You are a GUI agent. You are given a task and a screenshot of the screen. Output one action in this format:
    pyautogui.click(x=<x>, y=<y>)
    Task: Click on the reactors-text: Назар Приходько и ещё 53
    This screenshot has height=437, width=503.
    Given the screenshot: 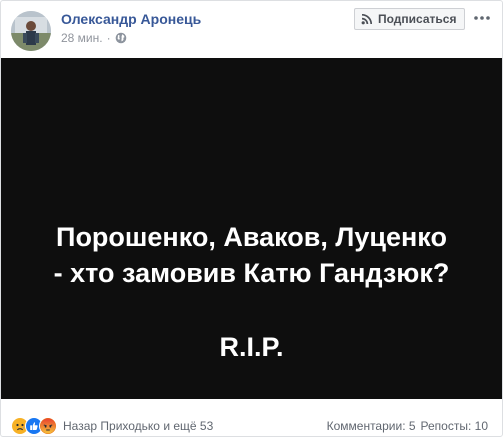 What is the action you would take?
    pyautogui.click(x=138, y=426)
    